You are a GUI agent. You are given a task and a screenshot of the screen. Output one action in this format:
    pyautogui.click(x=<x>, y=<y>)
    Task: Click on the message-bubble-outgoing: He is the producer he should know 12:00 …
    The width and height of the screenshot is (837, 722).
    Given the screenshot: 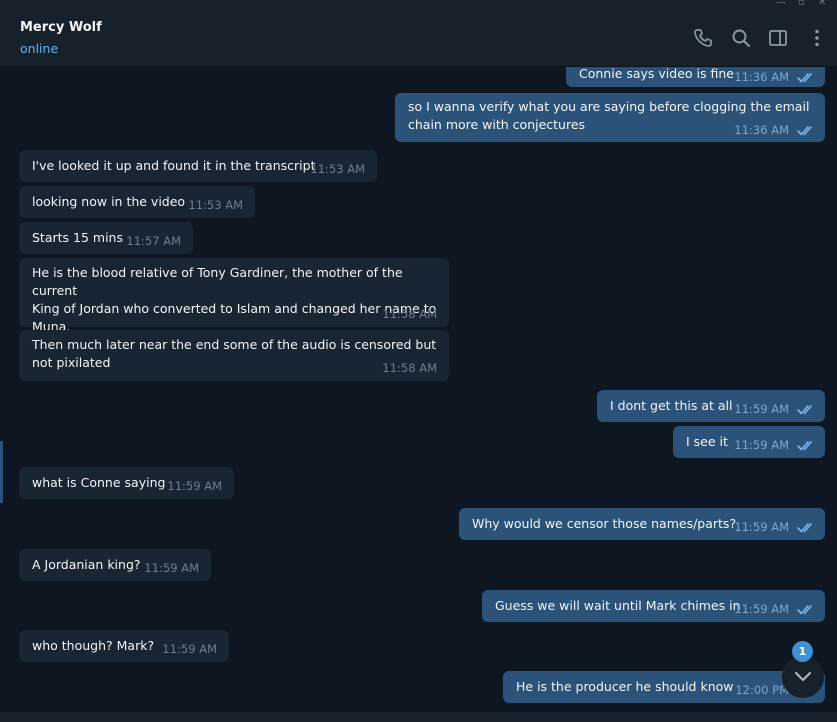 What is the action you would take?
    pyautogui.click(x=664, y=687)
    